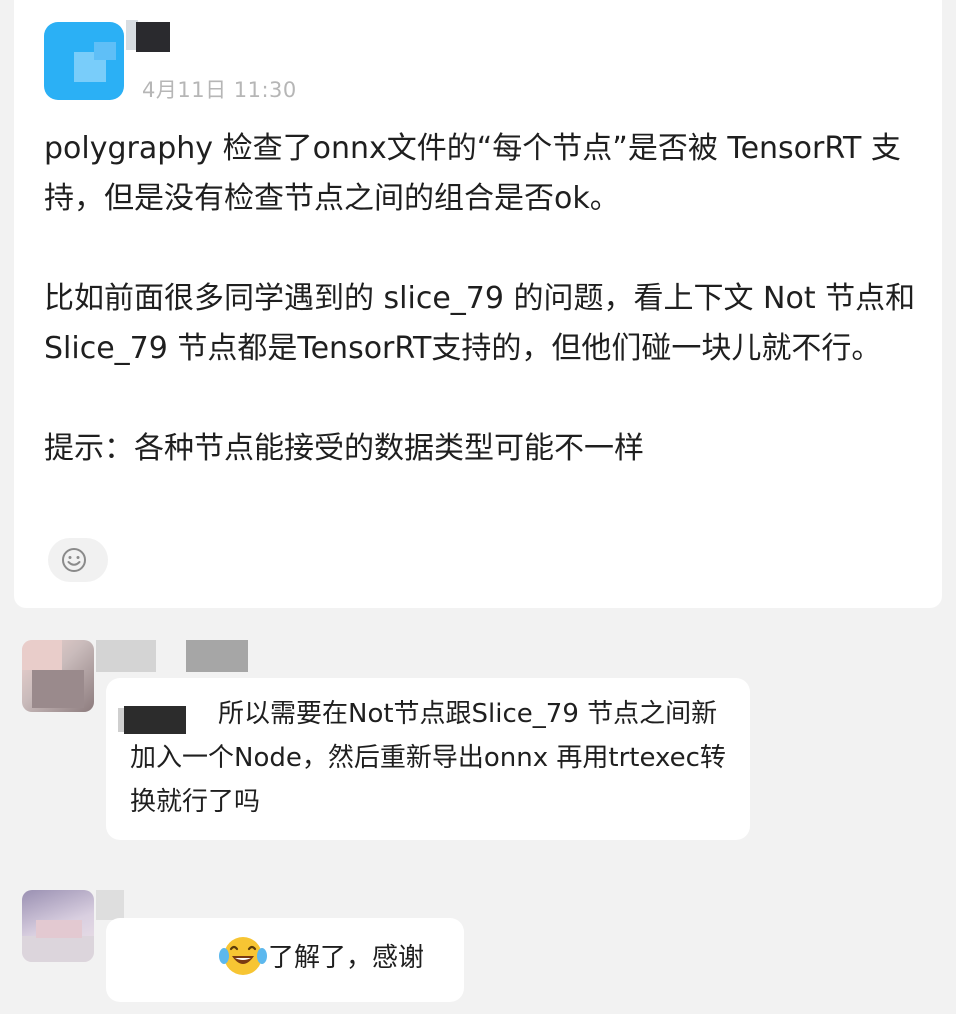 The height and width of the screenshot is (1014, 956). I want to click on post-paragraph: 提示：各种节点能接受的数据类型可能不一样, so click(344, 448).